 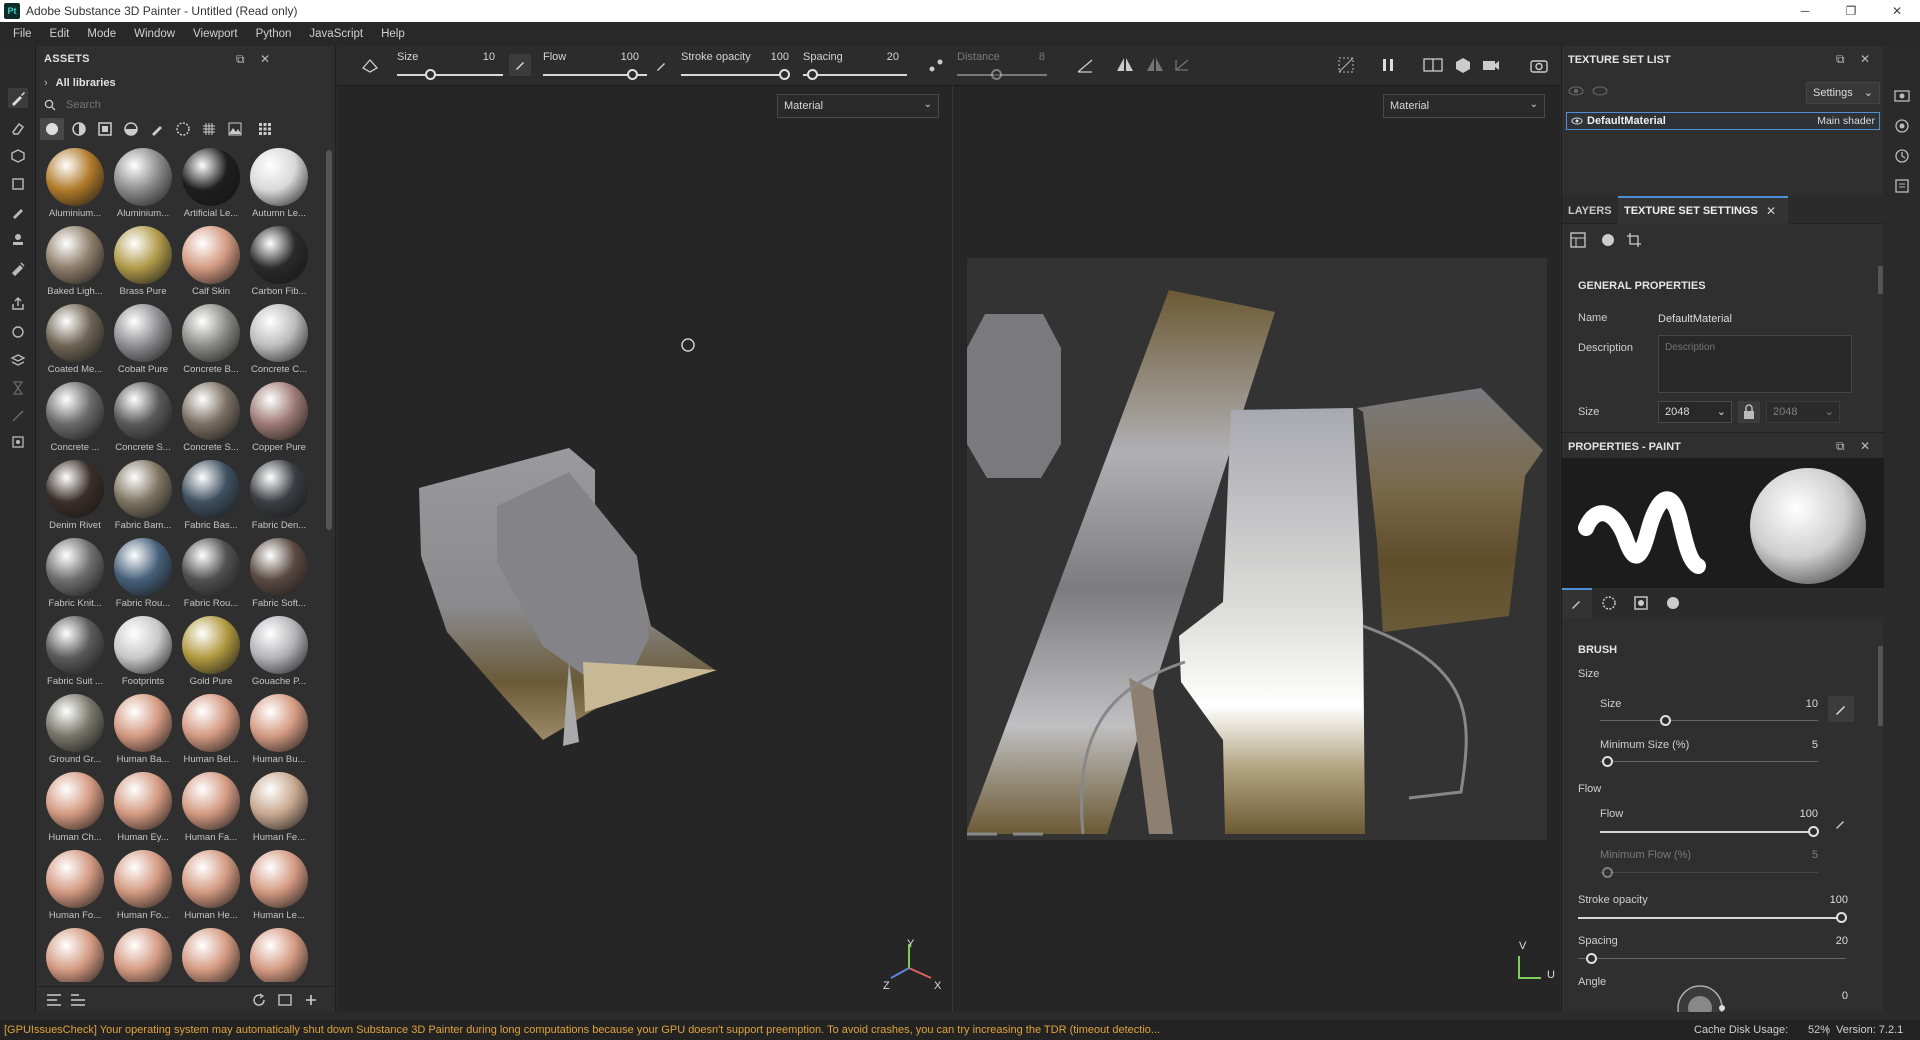 What do you see at coordinates (1712, 958) in the screenshot?
I see `spacing-slider` at bounding box center [1712, 958].